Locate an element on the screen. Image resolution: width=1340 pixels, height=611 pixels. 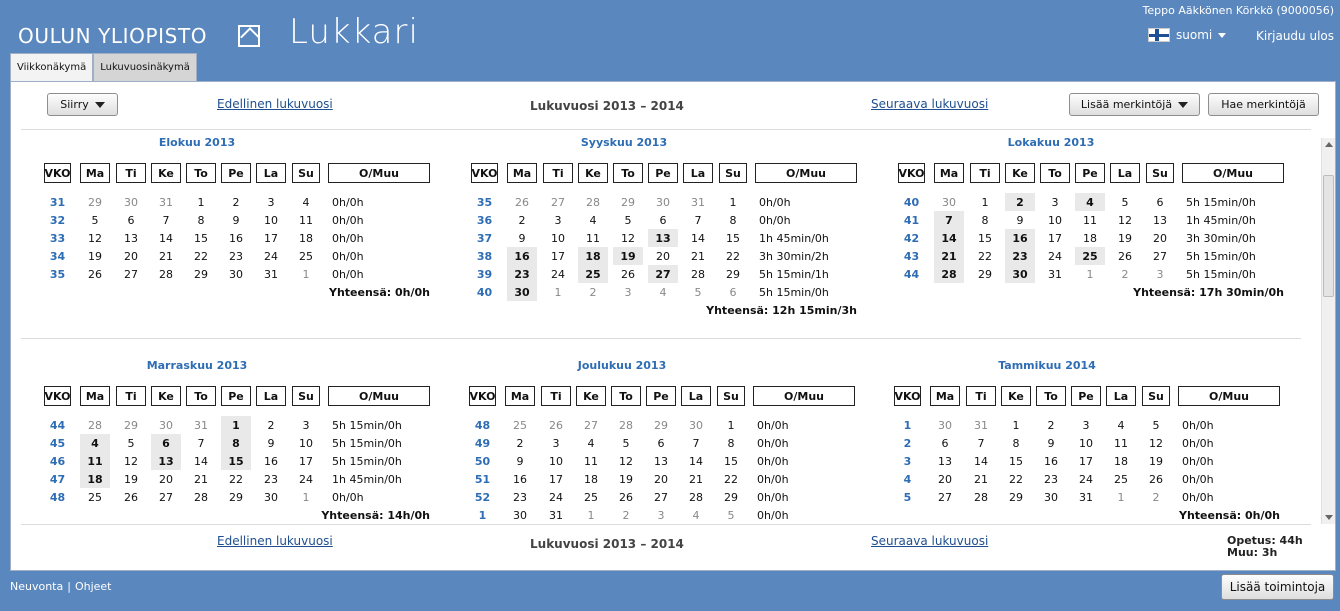
day-cell: 7 is located at coordinates (696, 443).